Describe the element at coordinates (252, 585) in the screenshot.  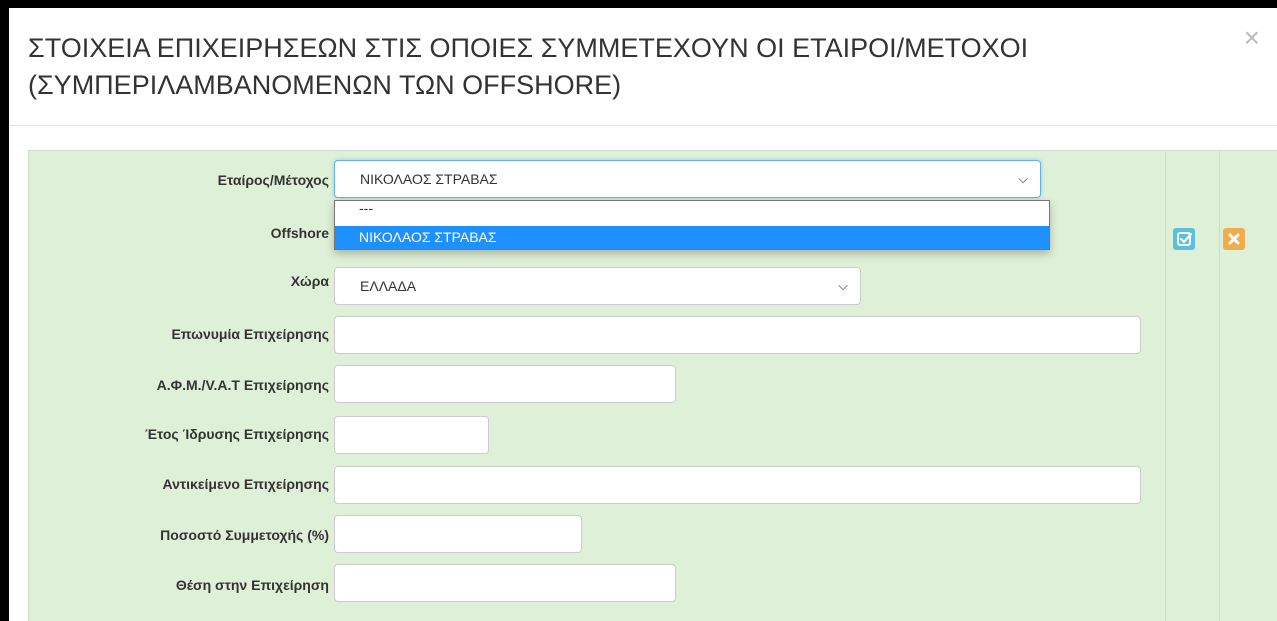
I see `position-label: Θέση στην Επιχείρηση` at that location.